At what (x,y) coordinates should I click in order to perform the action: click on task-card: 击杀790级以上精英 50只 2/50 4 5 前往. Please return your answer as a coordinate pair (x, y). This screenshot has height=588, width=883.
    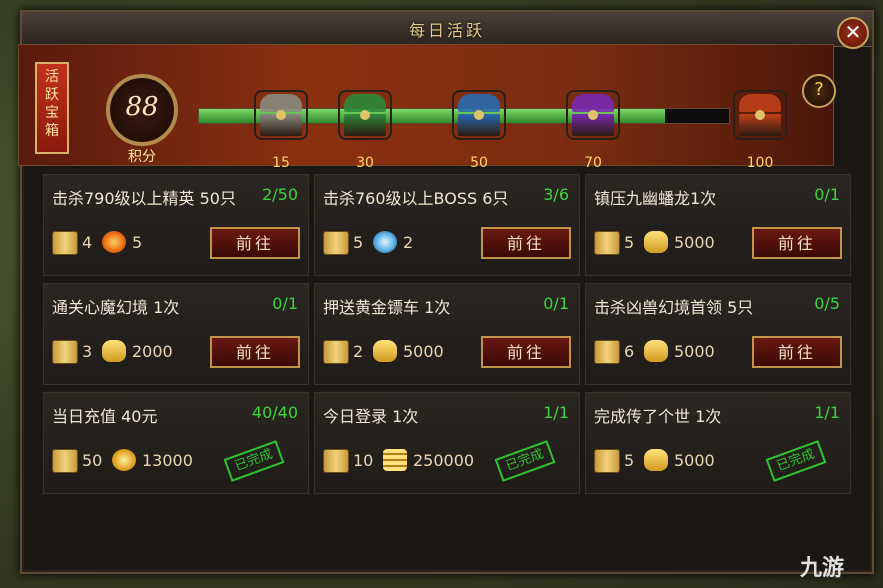
    Looking at the image, I should click on (176, 225).